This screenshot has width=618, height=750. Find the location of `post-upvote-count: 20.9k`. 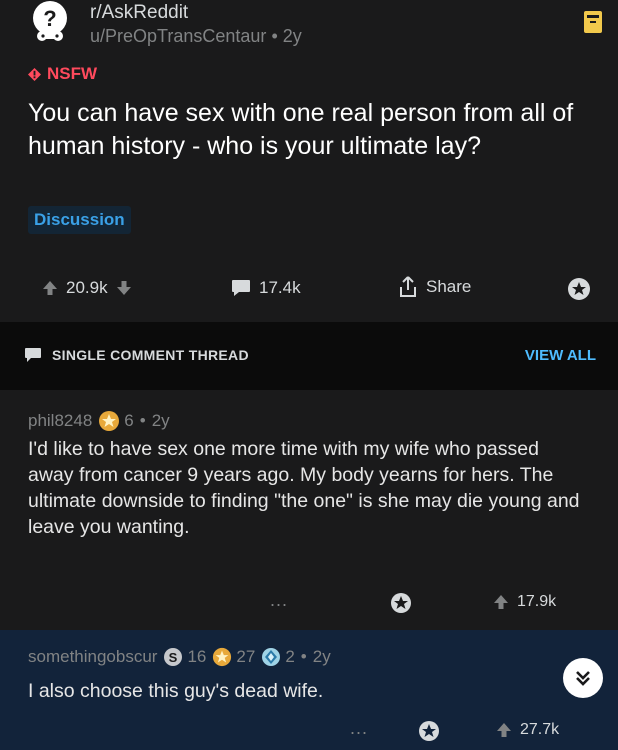

post-upvote-count: 20.9k is located at coordinates (87, 287).